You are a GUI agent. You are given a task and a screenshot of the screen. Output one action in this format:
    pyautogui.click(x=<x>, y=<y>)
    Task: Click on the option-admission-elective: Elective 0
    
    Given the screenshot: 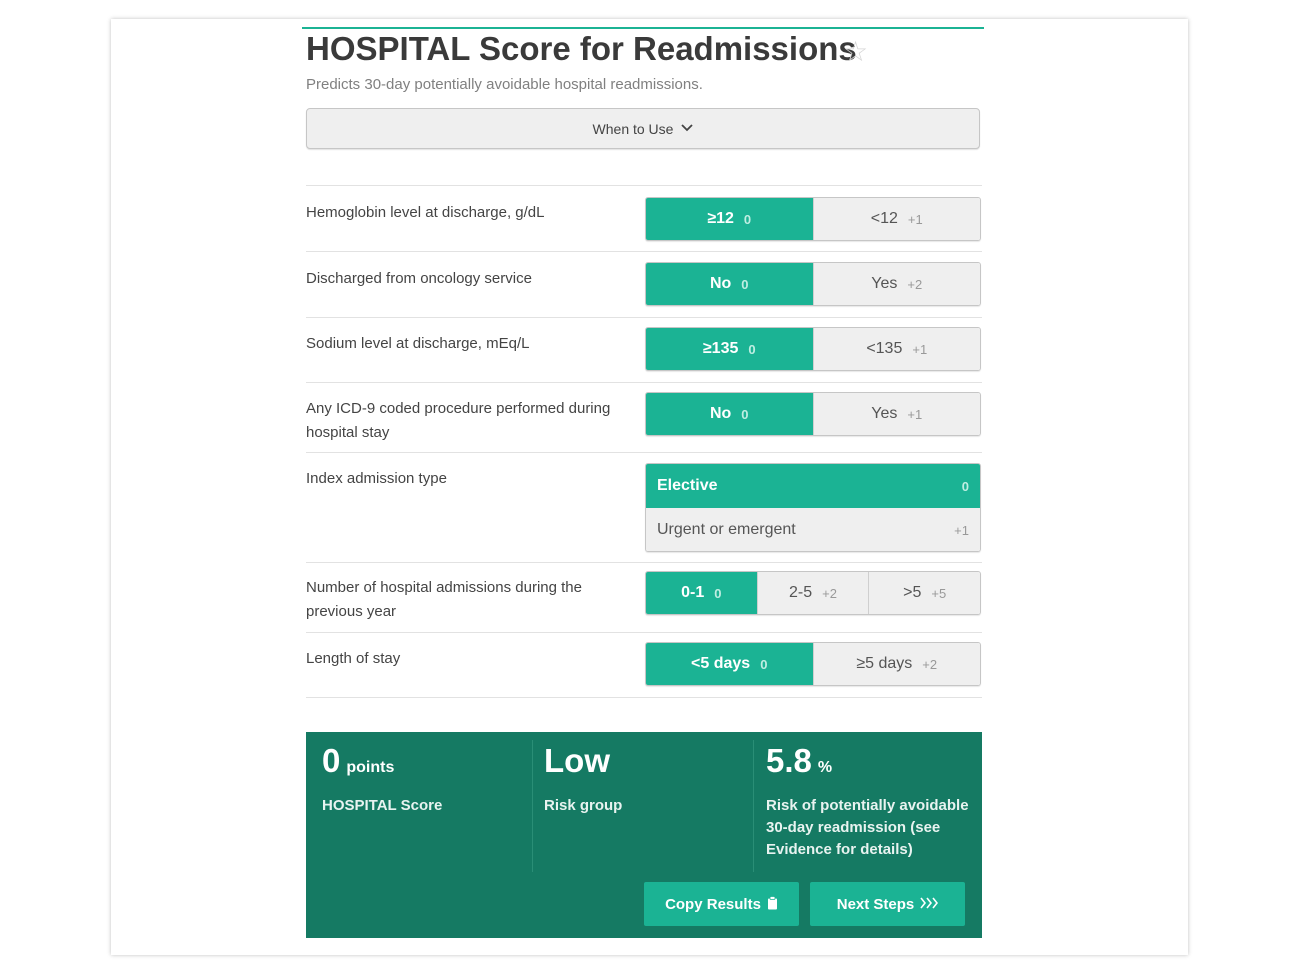 What is the action you would take?
    pyautogui.click(x=813, y=486)
    